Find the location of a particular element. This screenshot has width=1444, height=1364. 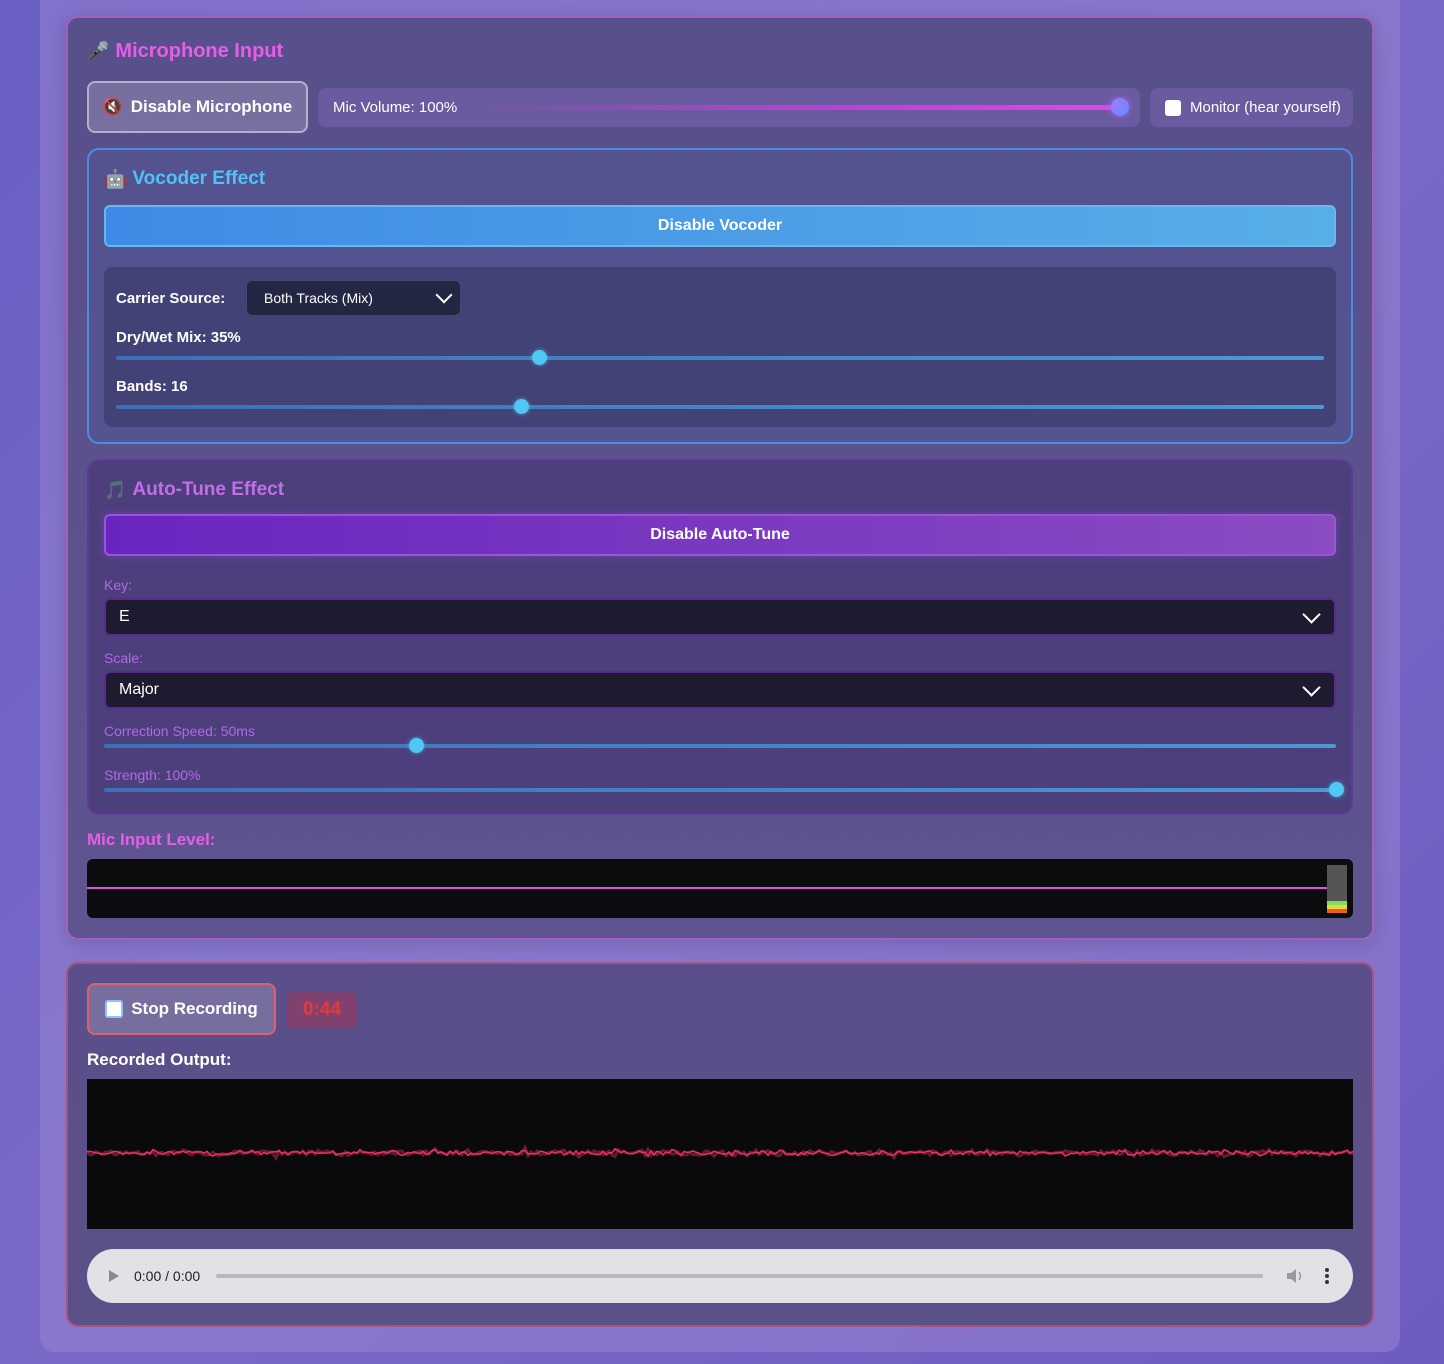

recorded-output-label: Recorded Output: is located at coordinates (159, 1059).